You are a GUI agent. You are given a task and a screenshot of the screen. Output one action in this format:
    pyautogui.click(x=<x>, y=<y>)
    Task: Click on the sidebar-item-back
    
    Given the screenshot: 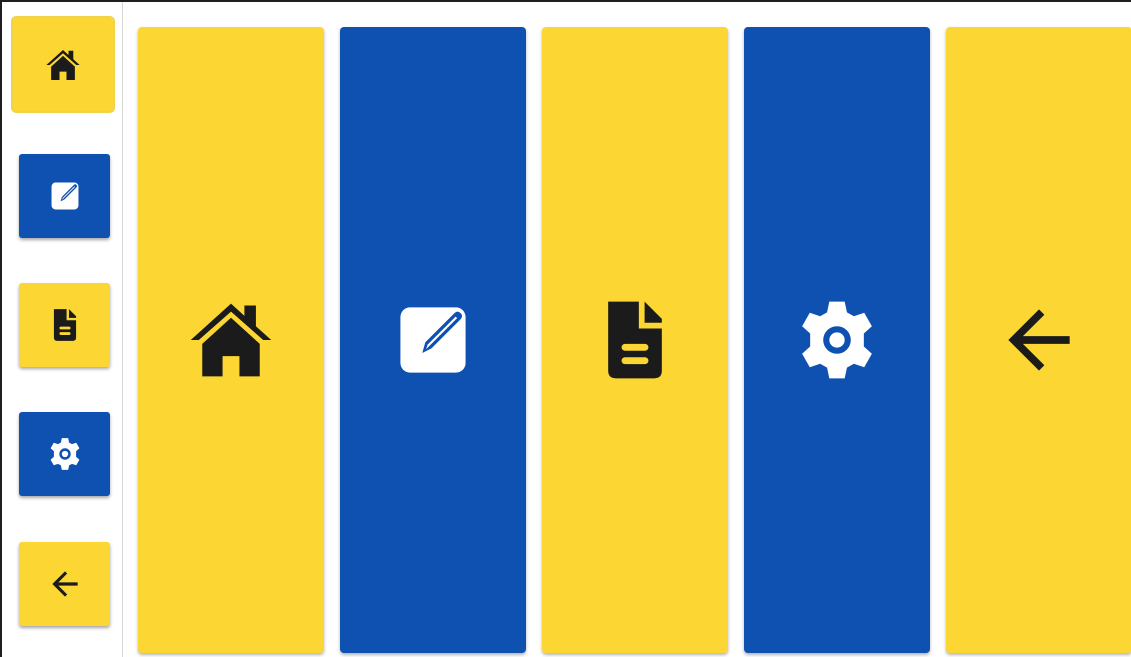 What is the action you would take?
    pyautogui.click(x=64, y=584)
    